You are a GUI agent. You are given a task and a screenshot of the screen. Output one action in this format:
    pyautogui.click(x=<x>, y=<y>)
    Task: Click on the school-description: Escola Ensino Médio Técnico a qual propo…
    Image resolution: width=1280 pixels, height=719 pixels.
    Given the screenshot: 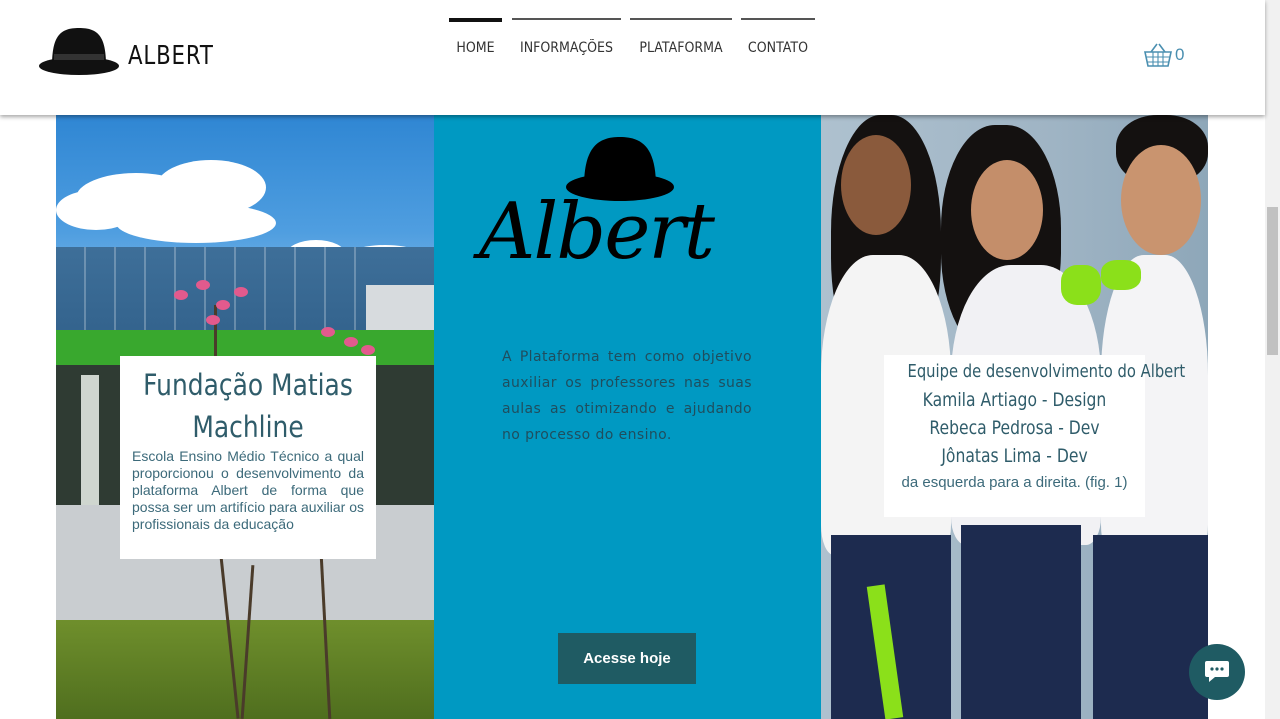 What is the action you would take?
    pyautogui.click(x=248, y=490)
    